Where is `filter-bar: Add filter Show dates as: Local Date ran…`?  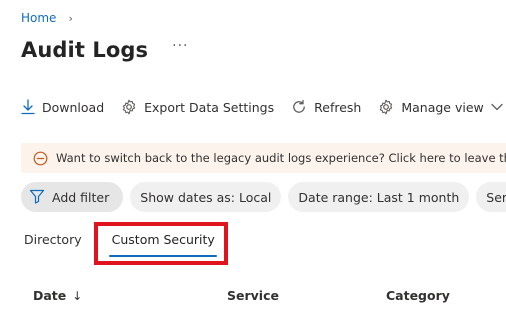 filter-bar: Add filter Show dates as: Local Date ran… is located at coordinates (263, 197).